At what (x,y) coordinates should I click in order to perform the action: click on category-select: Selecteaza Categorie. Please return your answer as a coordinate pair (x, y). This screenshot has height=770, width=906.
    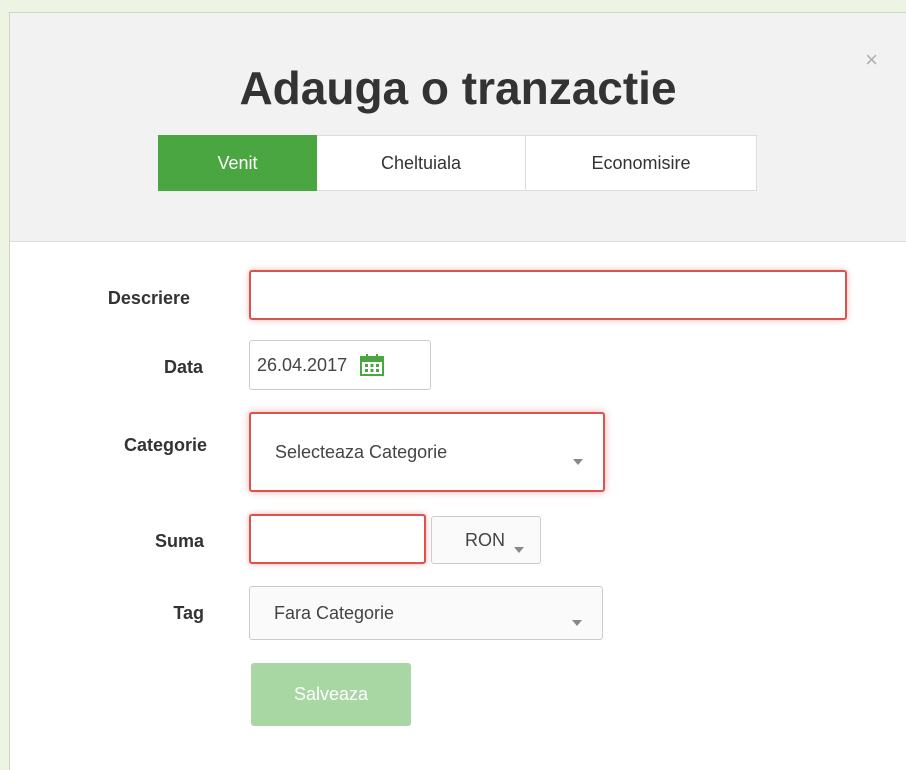
    Looking at the image, I should click on (427, 452).